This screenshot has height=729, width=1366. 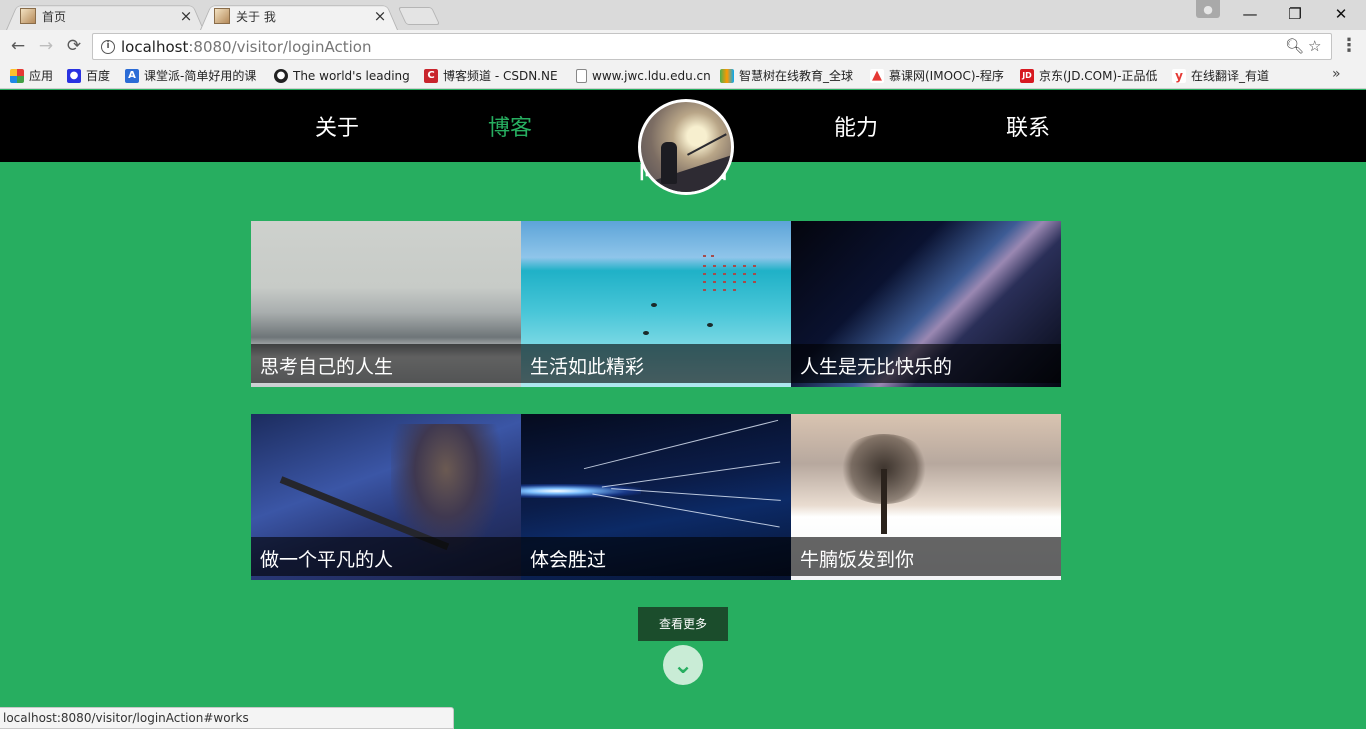 I want to click on bookmark-csdn: C 博客频道 - CSDN.NE, so click(x=492, y=75).